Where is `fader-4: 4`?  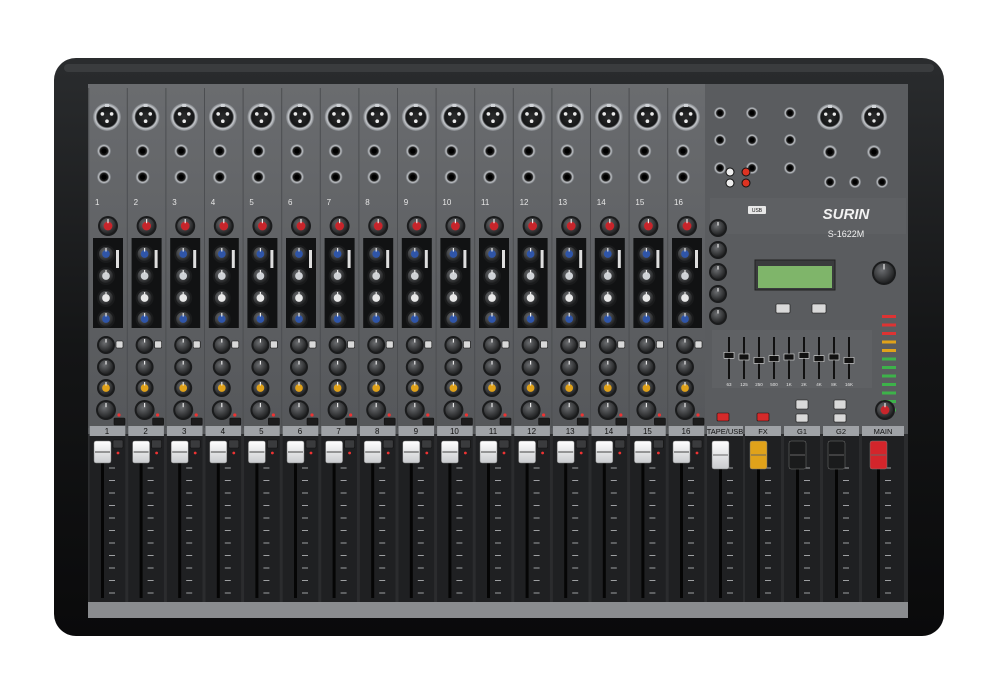
fader-4: 4 is located at coordinates (223, 514).